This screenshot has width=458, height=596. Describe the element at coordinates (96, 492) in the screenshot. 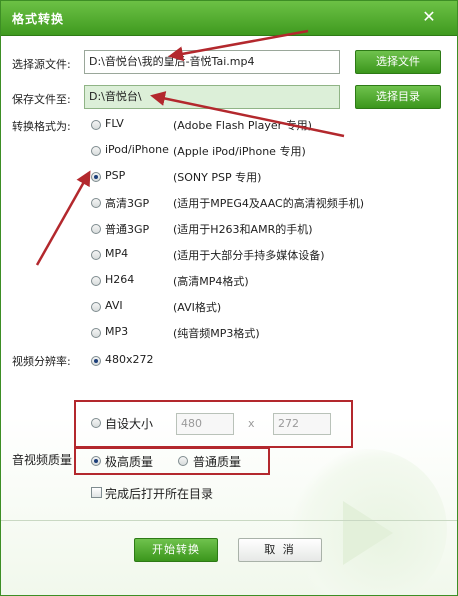

I see `open-folder-checkbox` at that location.